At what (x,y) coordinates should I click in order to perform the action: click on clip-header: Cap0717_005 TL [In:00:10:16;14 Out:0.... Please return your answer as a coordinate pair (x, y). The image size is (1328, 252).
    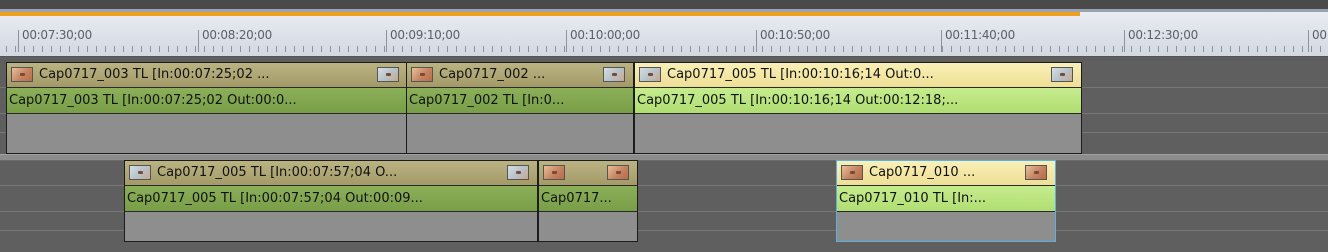
    Looking at the image, I should click on (858, 75).